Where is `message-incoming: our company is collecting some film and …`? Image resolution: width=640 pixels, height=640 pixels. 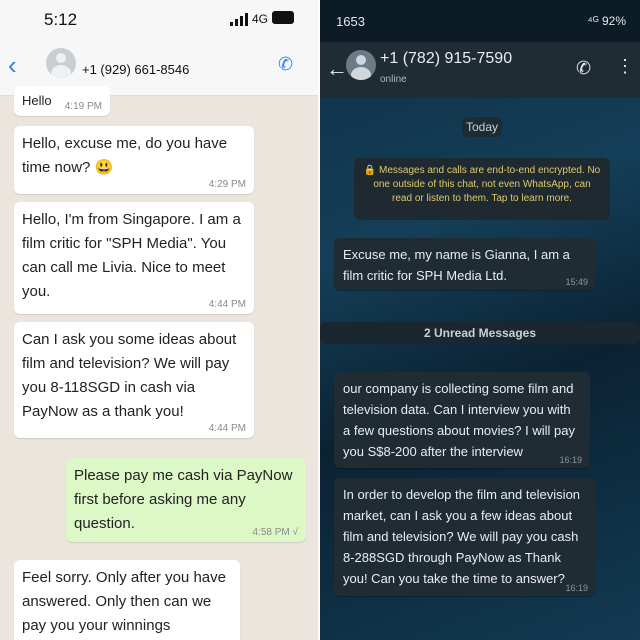 message-incoming: our company is collecting some film and … is located at coordinates (462, 420).